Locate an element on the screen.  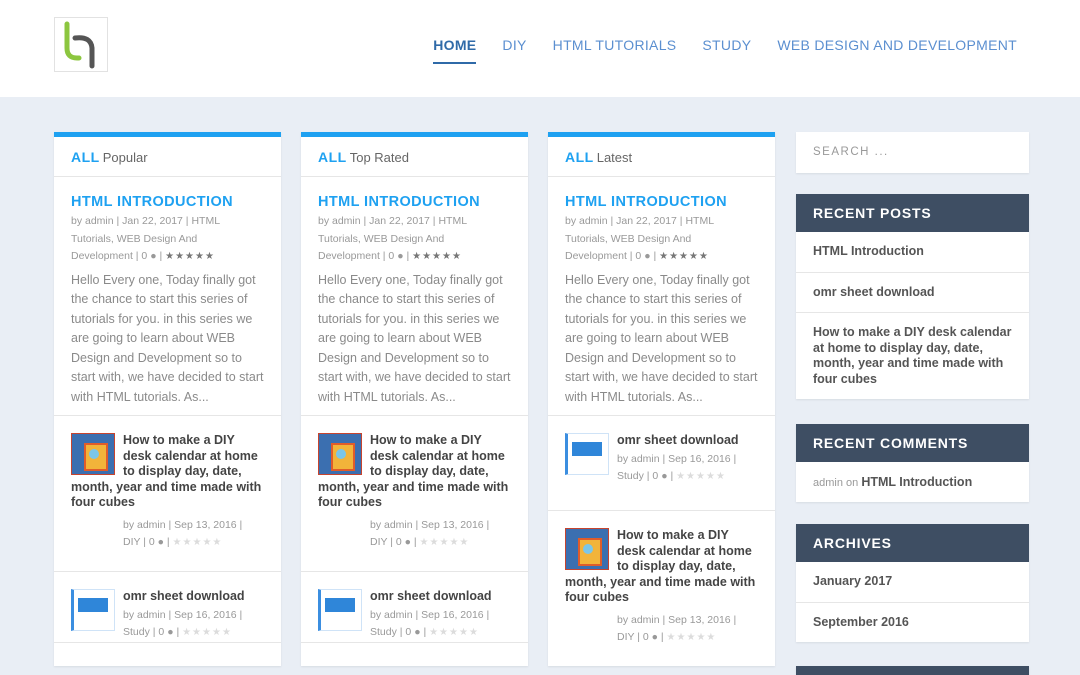
widget-title: RECENT POSTS is located at coordinates (912, 213).